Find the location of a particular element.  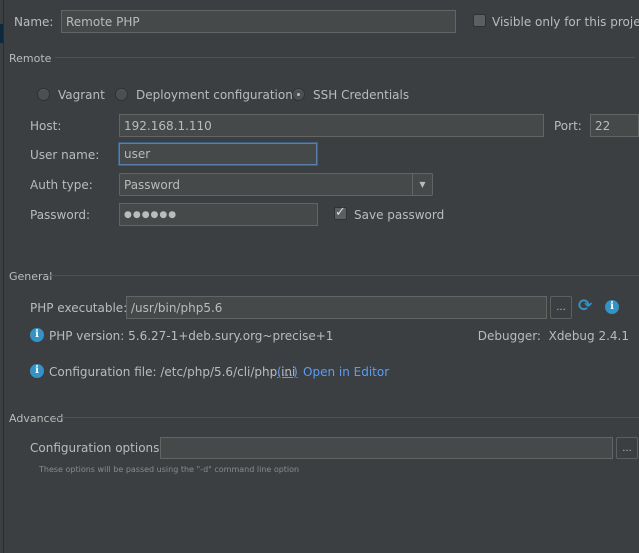

ssh-credentials-radio is located at coordinates (298, 94).